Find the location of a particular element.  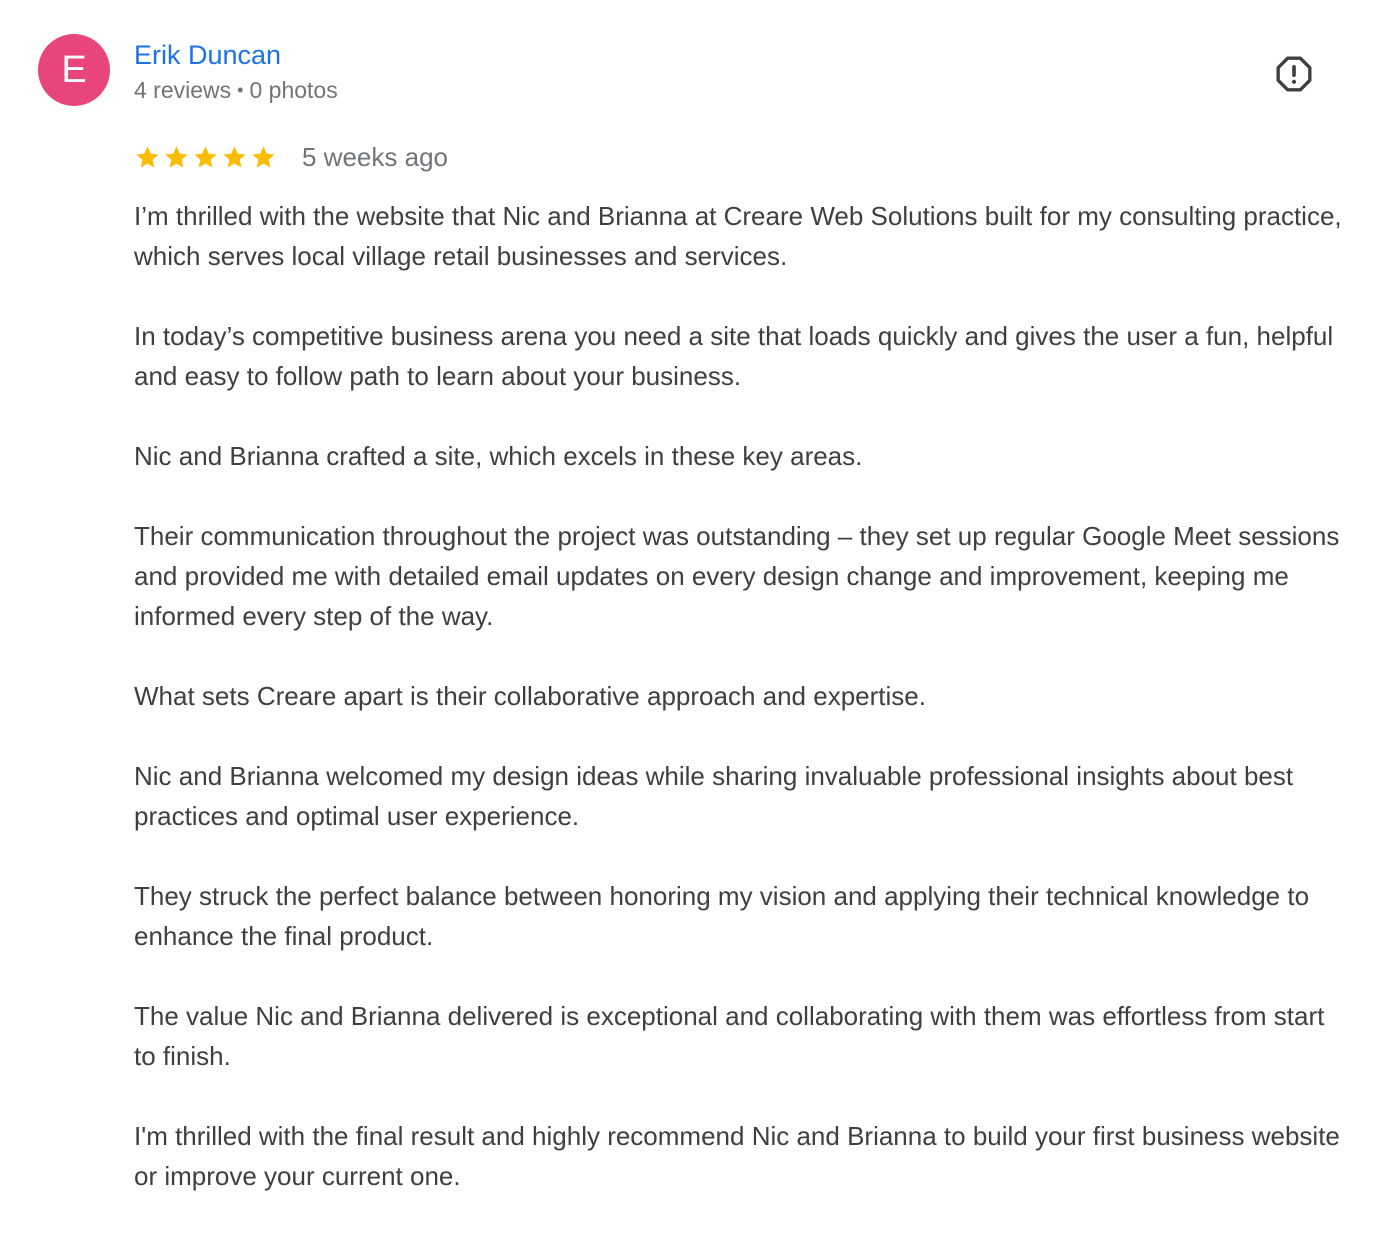

avatar: E is located at coordinates (74, 70).